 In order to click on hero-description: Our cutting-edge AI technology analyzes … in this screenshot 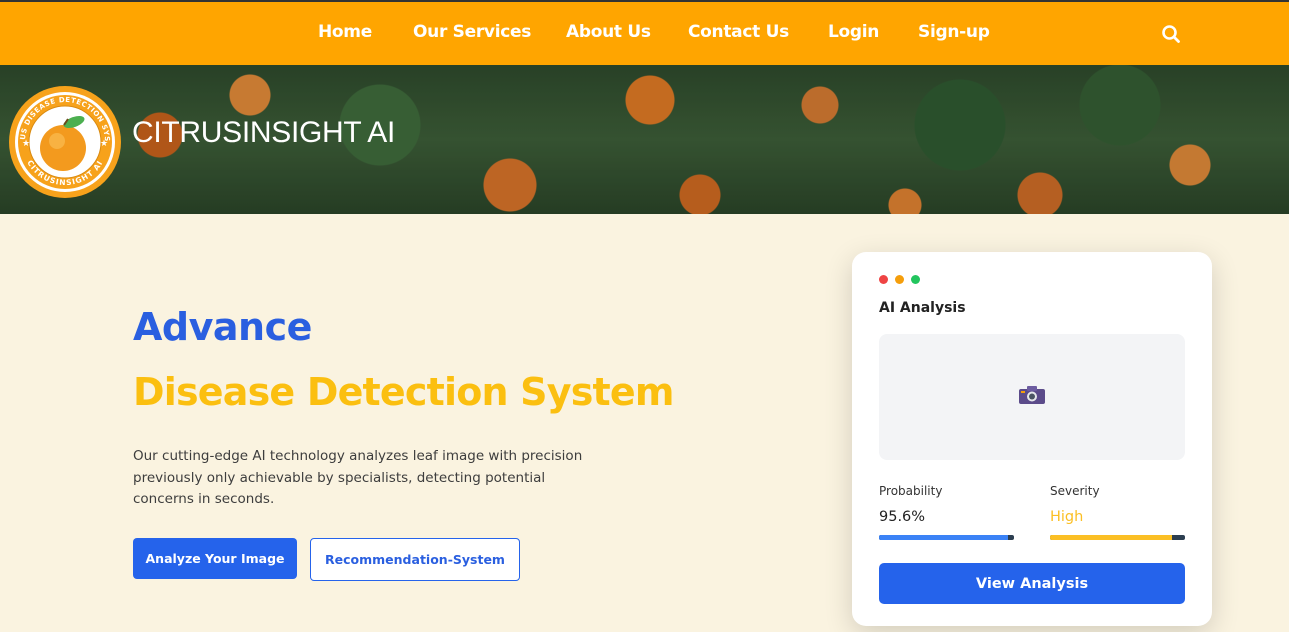, I will do `click(358, 477)`.